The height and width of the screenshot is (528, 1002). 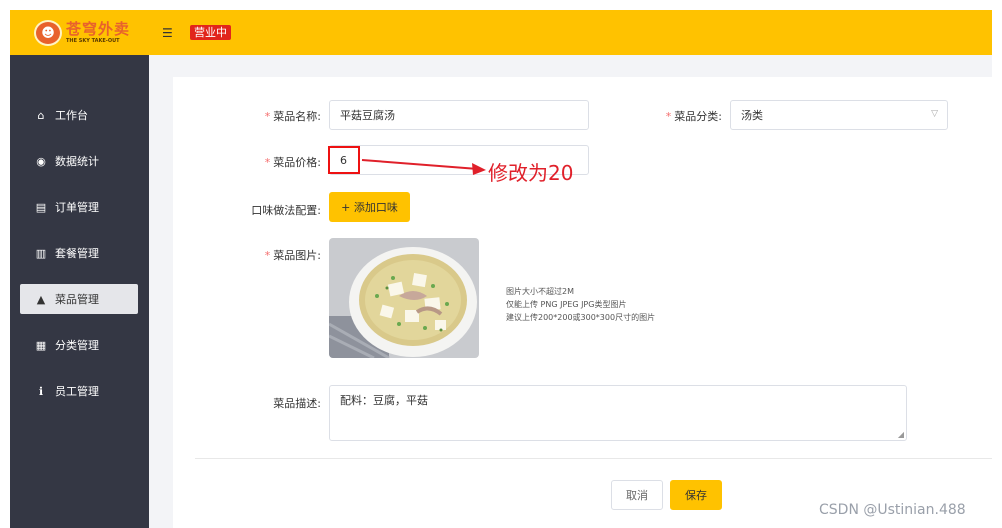 I want to click on sidebar-item-label: 菜品管理, so click(x=77, y=299).